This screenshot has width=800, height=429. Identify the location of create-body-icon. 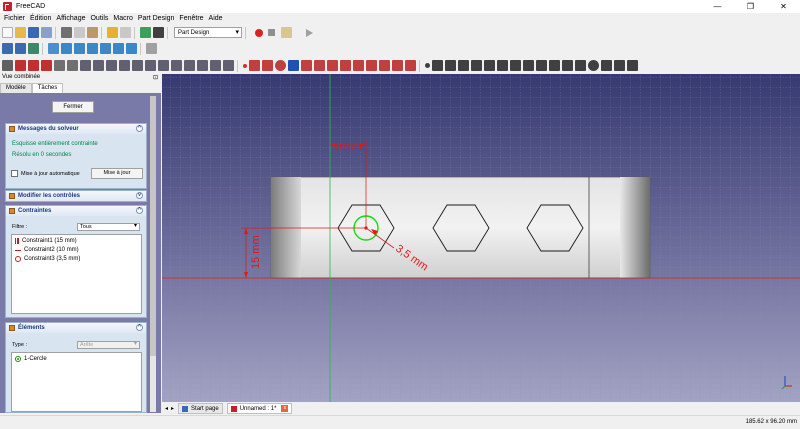
(7, 65).